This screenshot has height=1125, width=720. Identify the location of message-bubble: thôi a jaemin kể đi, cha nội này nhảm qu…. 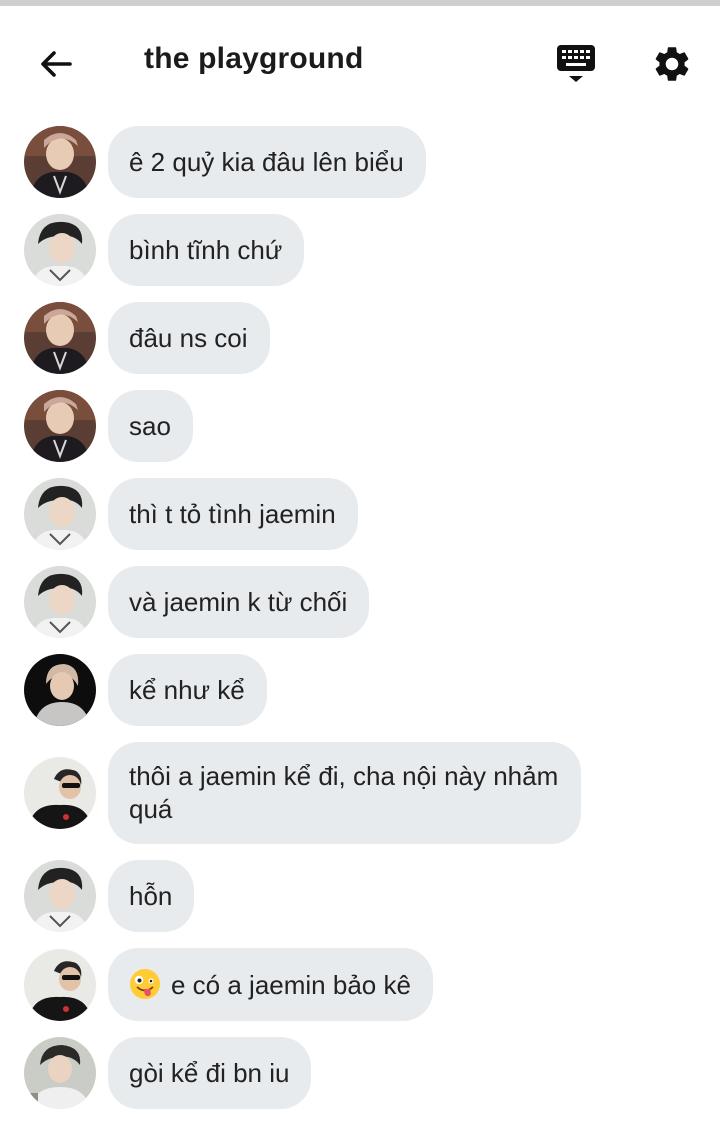
(344, 793).